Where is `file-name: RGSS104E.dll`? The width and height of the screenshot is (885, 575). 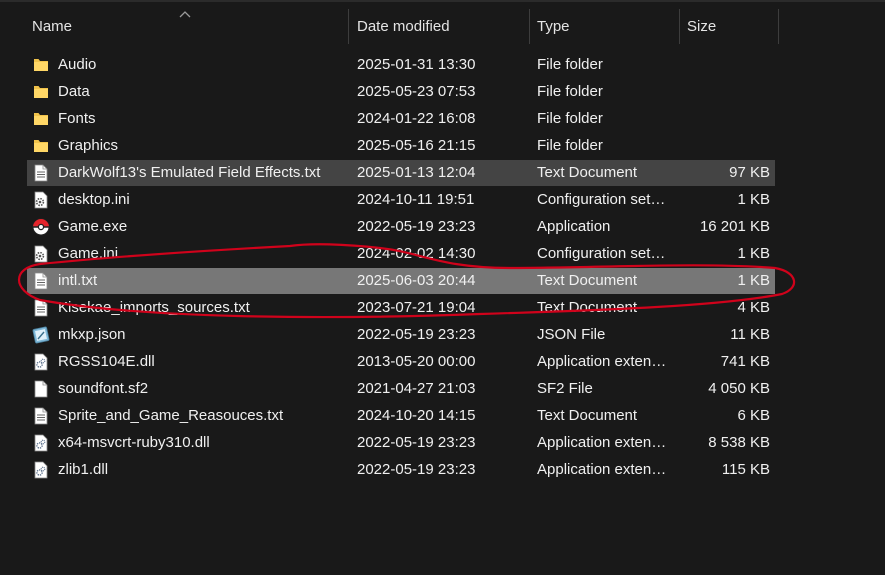 file-name: RGSS104E.dll is located at coordinates (106, 361).